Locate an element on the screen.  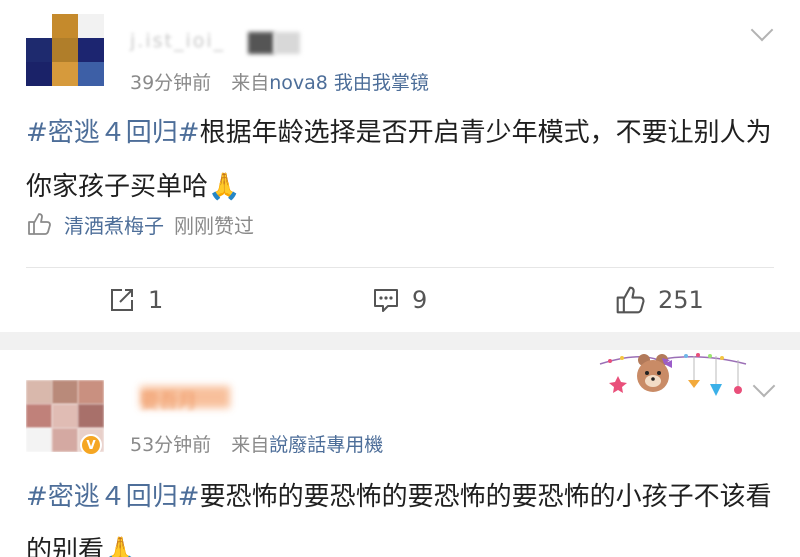
like-button: 251 is located at coordinates (659, 300).